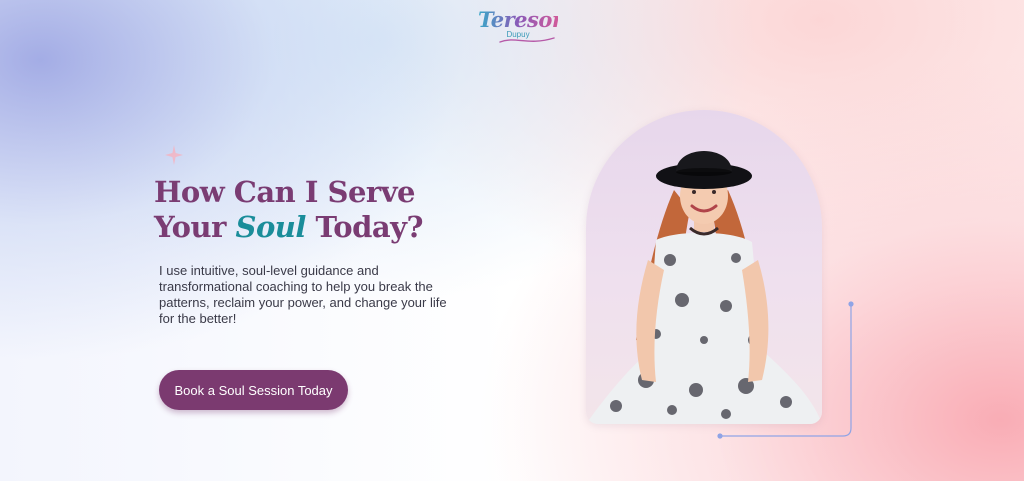 The image size is (1024, 481). Describe the element at coordinates (785, 370) in the screenshot. I see `decorative-connector-line` at that location.